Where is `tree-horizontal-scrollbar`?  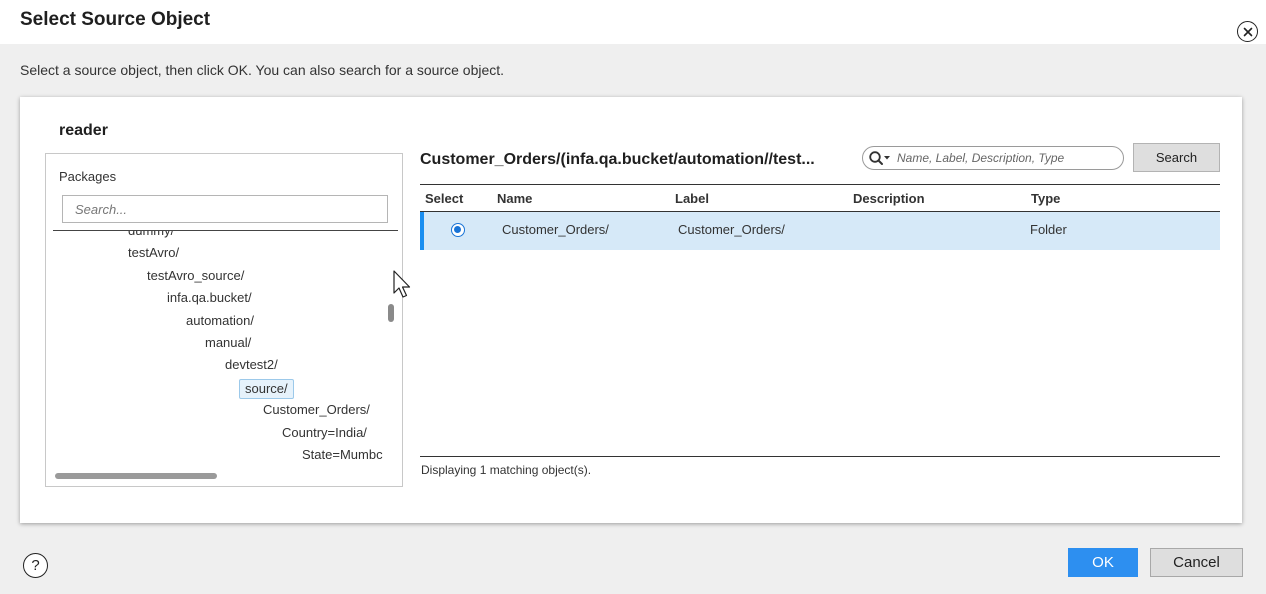
tree-horizontal-scrollbar is located at coordinates (136, 476).